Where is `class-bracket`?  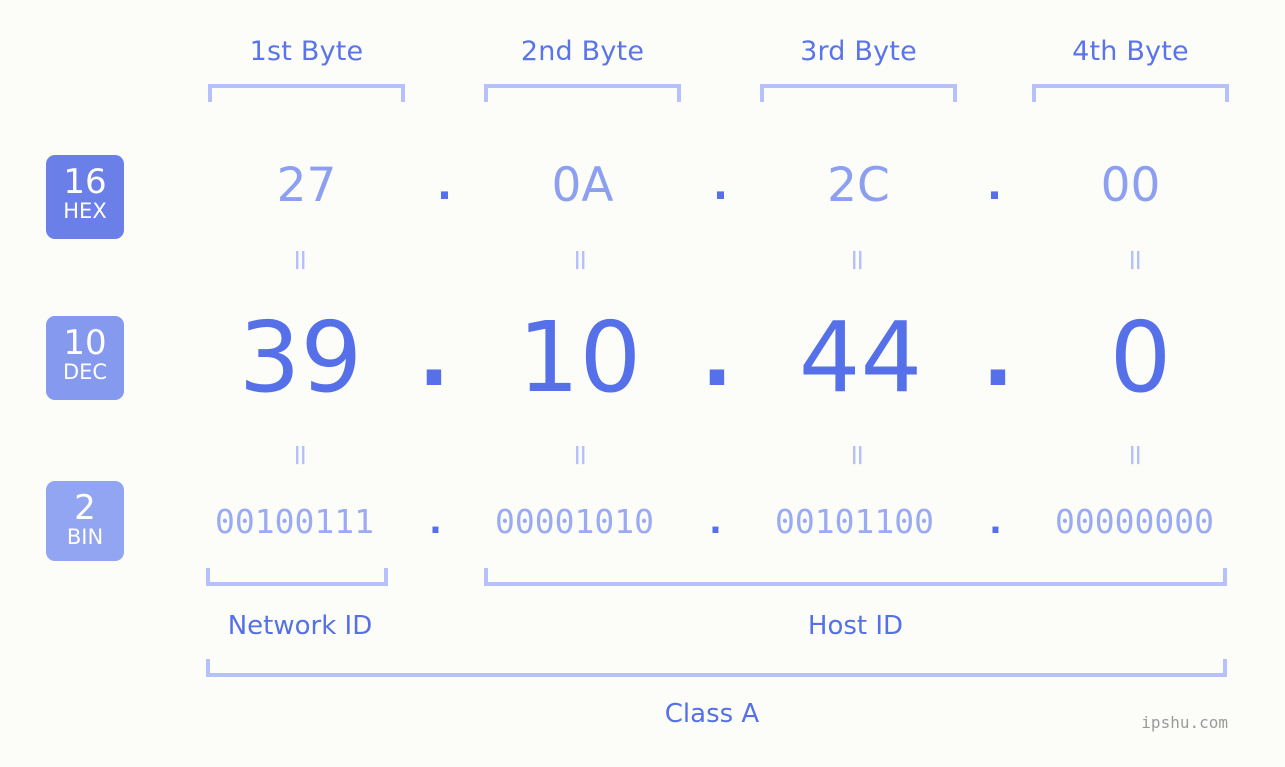 class-bracket is located at coordinates (716, 668).